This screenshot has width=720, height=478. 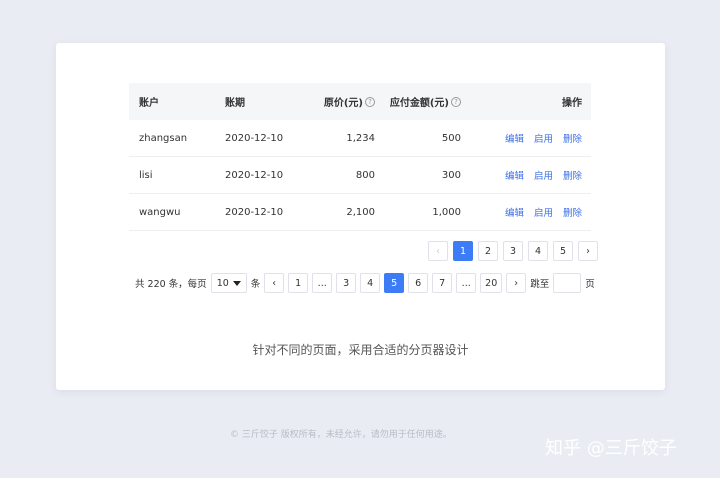 What do you see at coordinates (236, 283) in the screenshot?
I see `caret-down-icon` at bounding box center [236, 283].